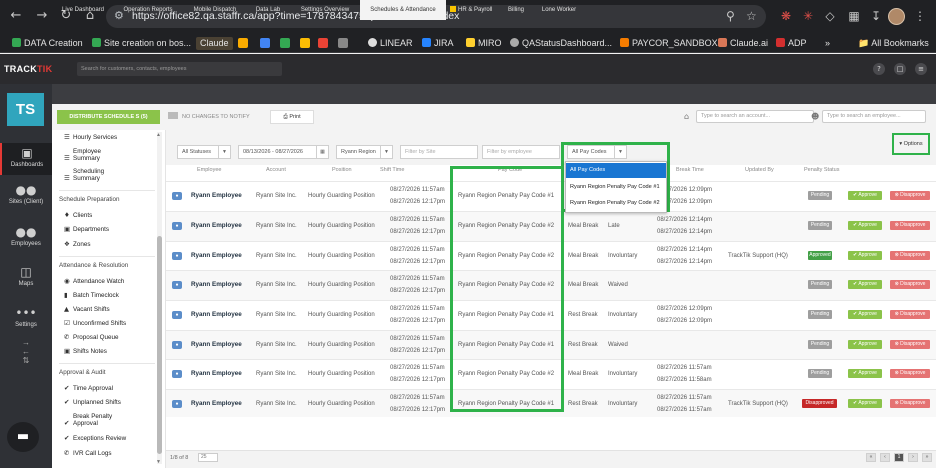 This screenshot has height=468, width=936. Describe the element at coordinates (26, 159) in the screenshot. I see `rail-item-dashboards: ▣ Dashboards` at that location.